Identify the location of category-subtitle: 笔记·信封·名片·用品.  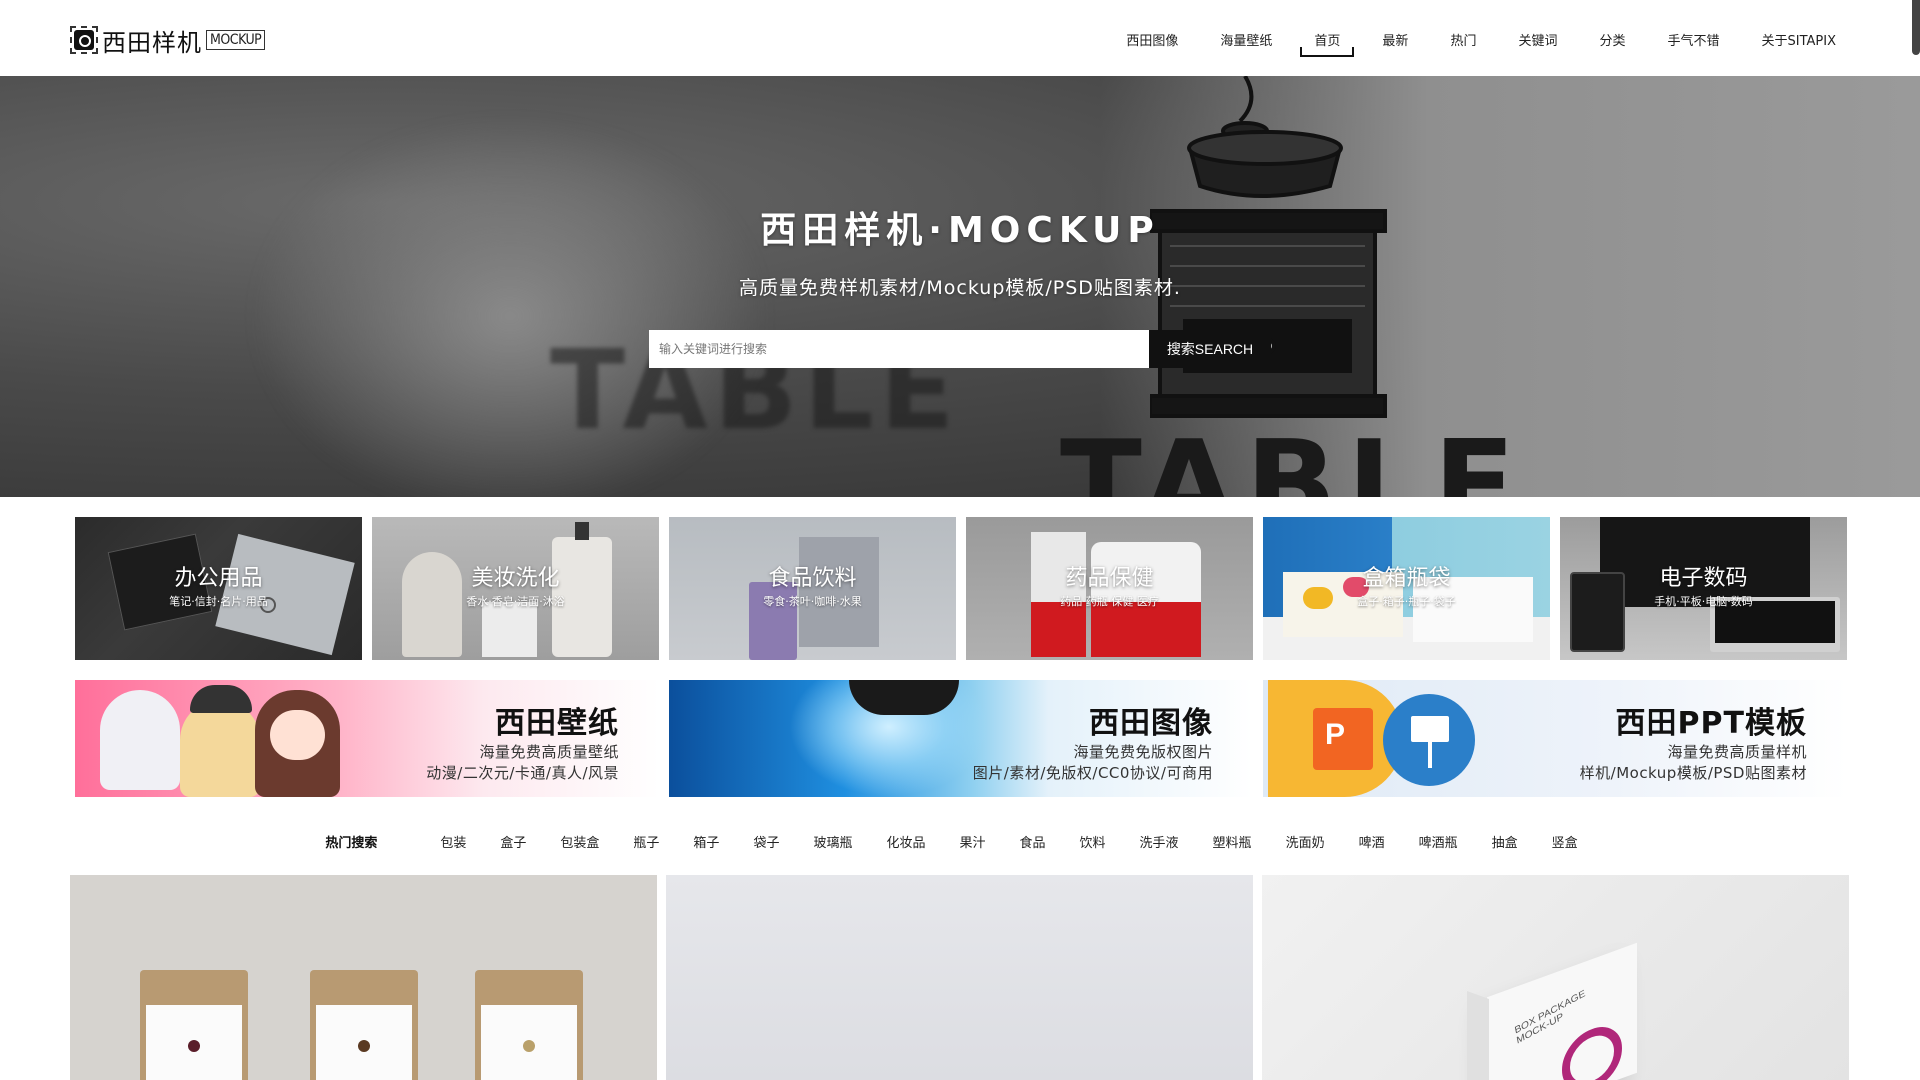
(218, 601).